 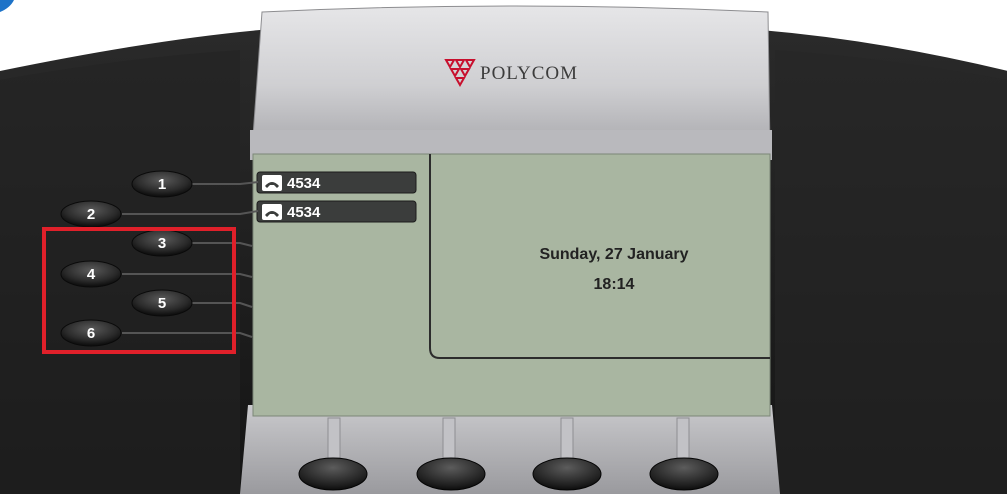 I want to click on line-key-label: 6, so click(x=91, y=333).